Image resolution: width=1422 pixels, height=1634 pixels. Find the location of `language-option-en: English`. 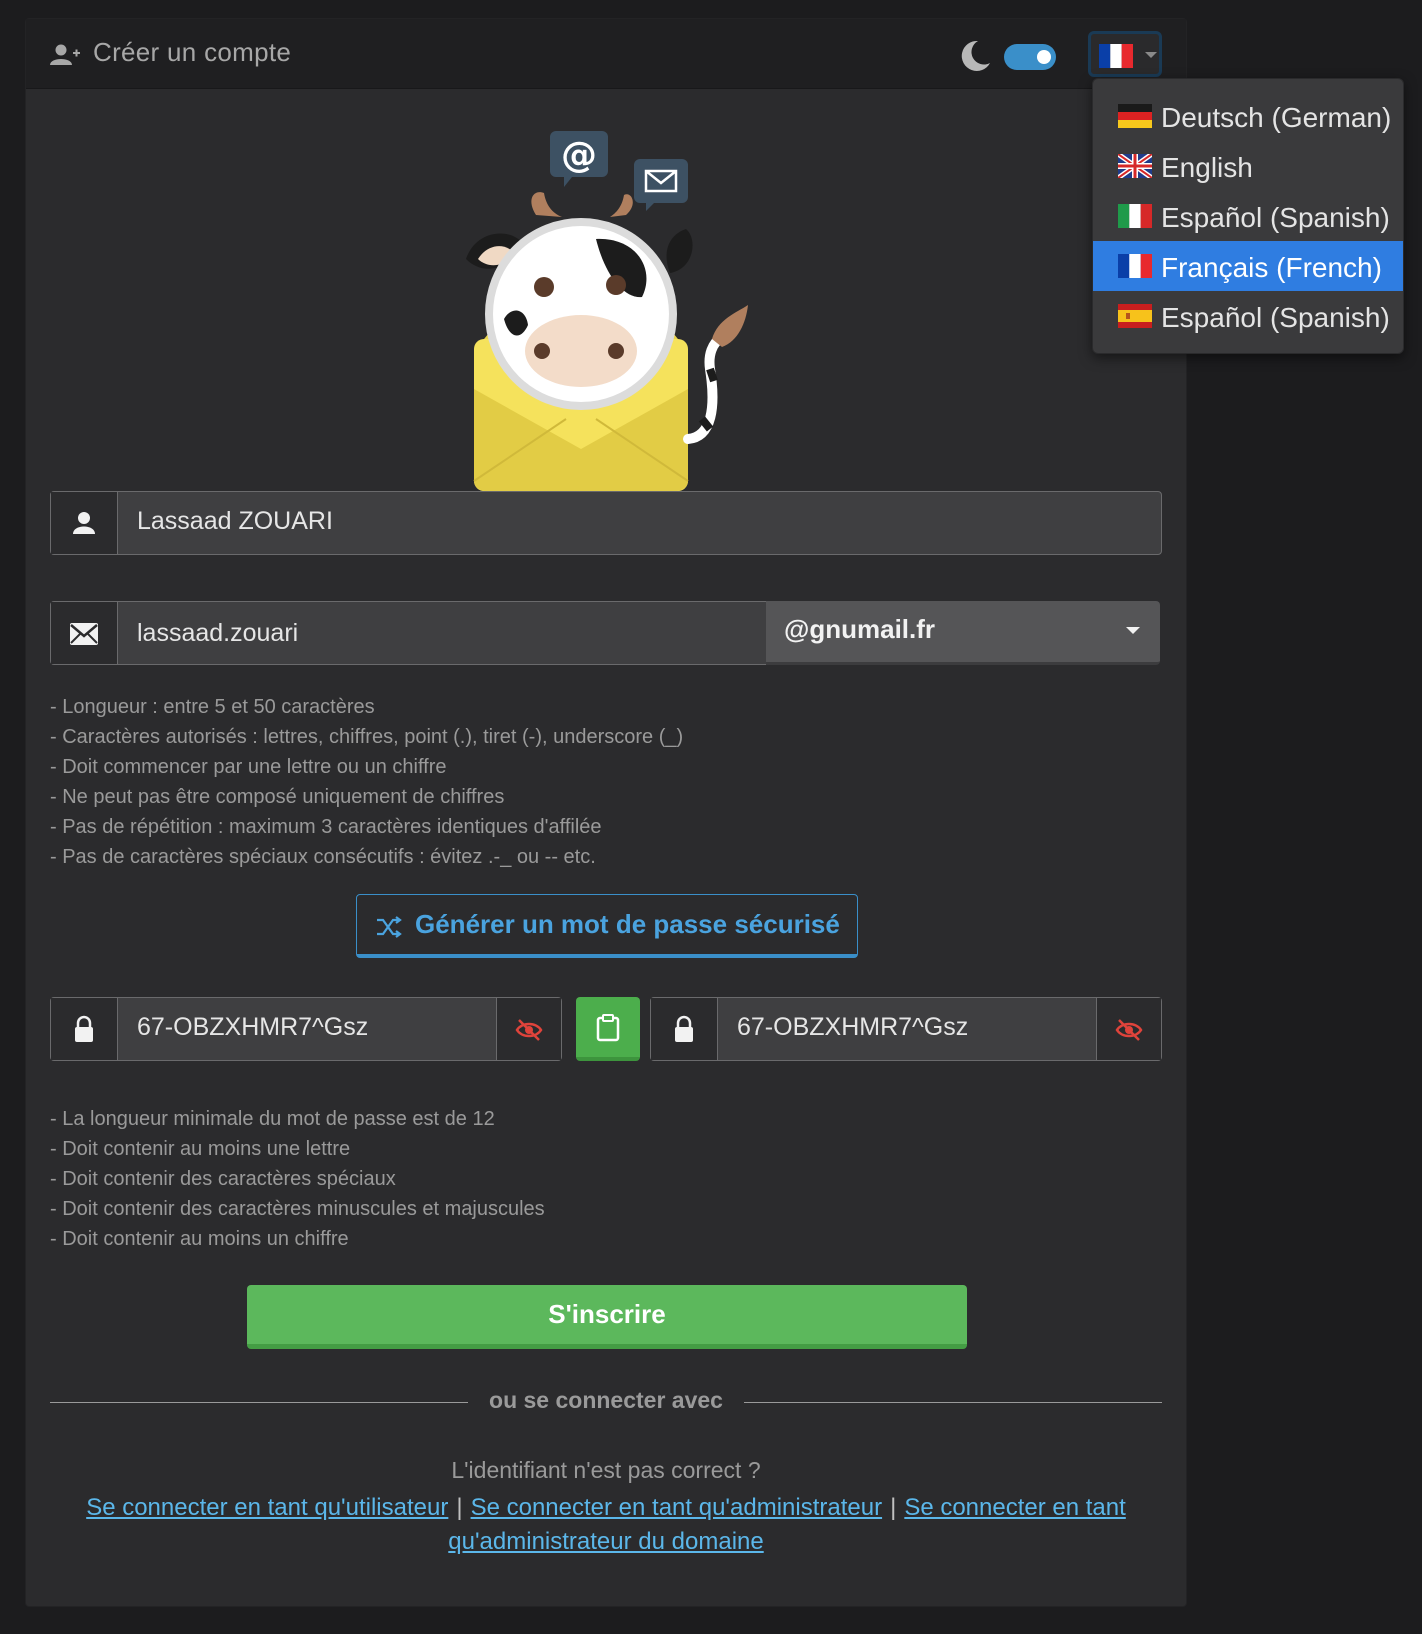

language-option-en: English is located at coordinates (1248, 166).